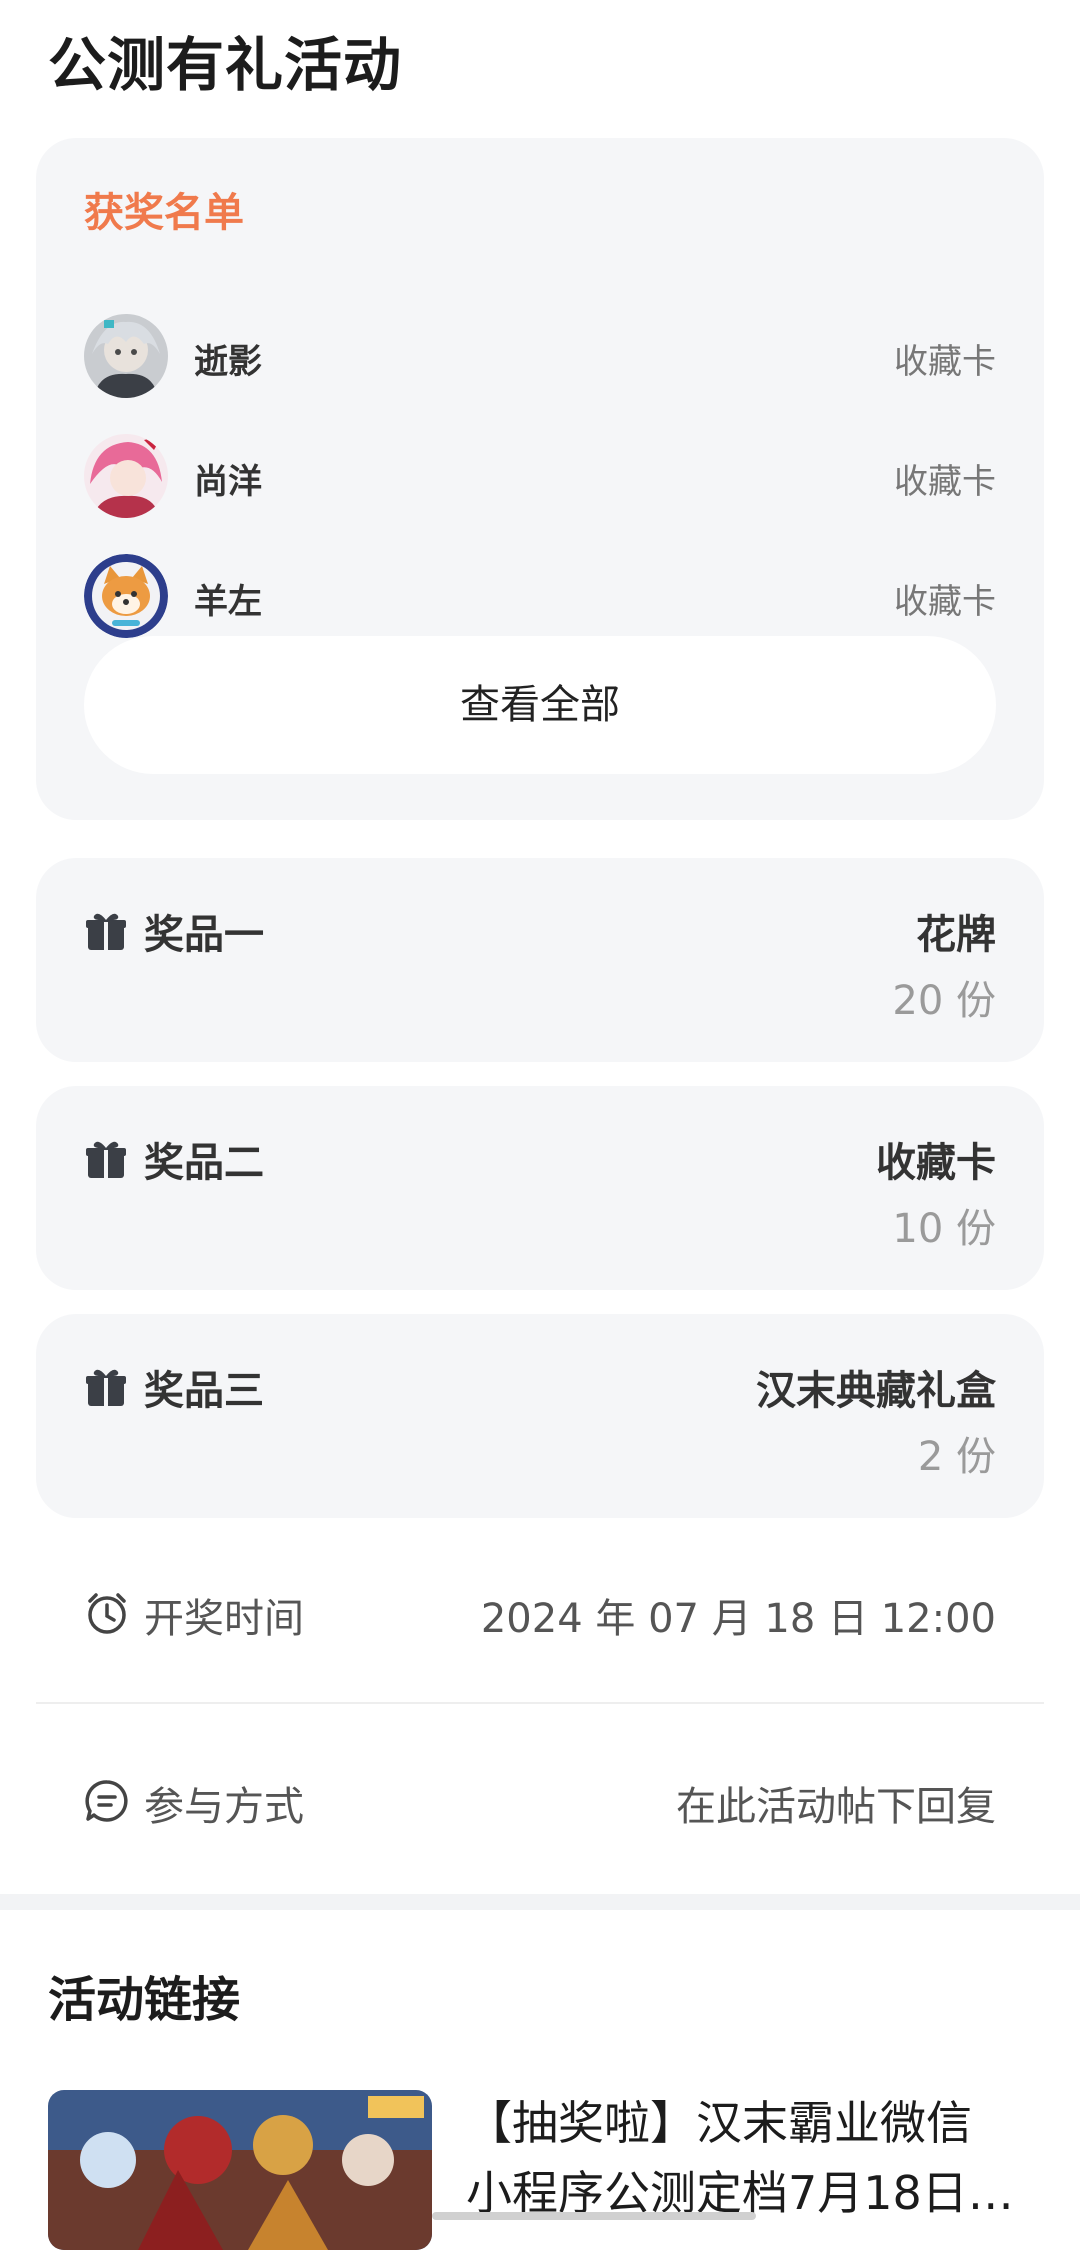 The width and height of the screenshot is (1080, 2250). I want to click on prize-label: 奖品一, so click(204, 935).